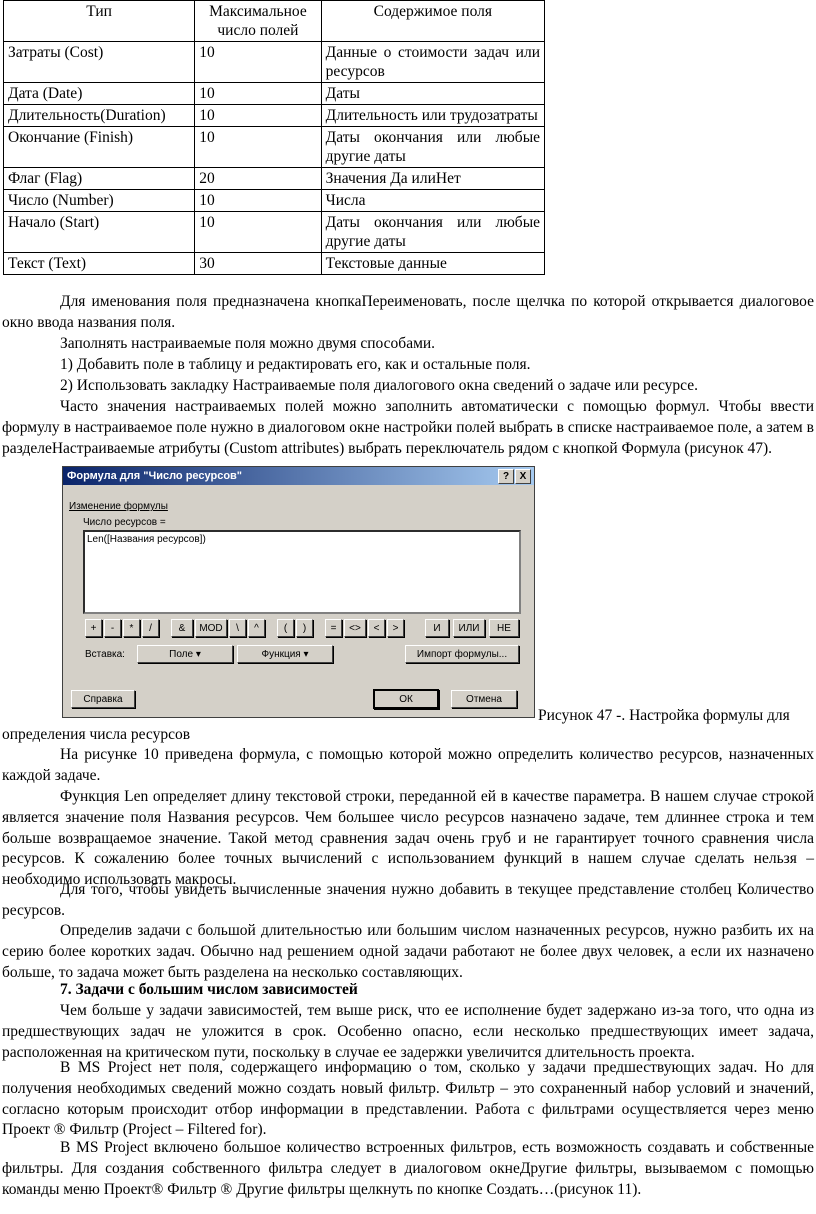 This screenshot has height=1214, width=816. What do you see at coordinates (355, 628) in the screenshot?
I see `op-notequal-button: <>` at bounding box center [355, 628].